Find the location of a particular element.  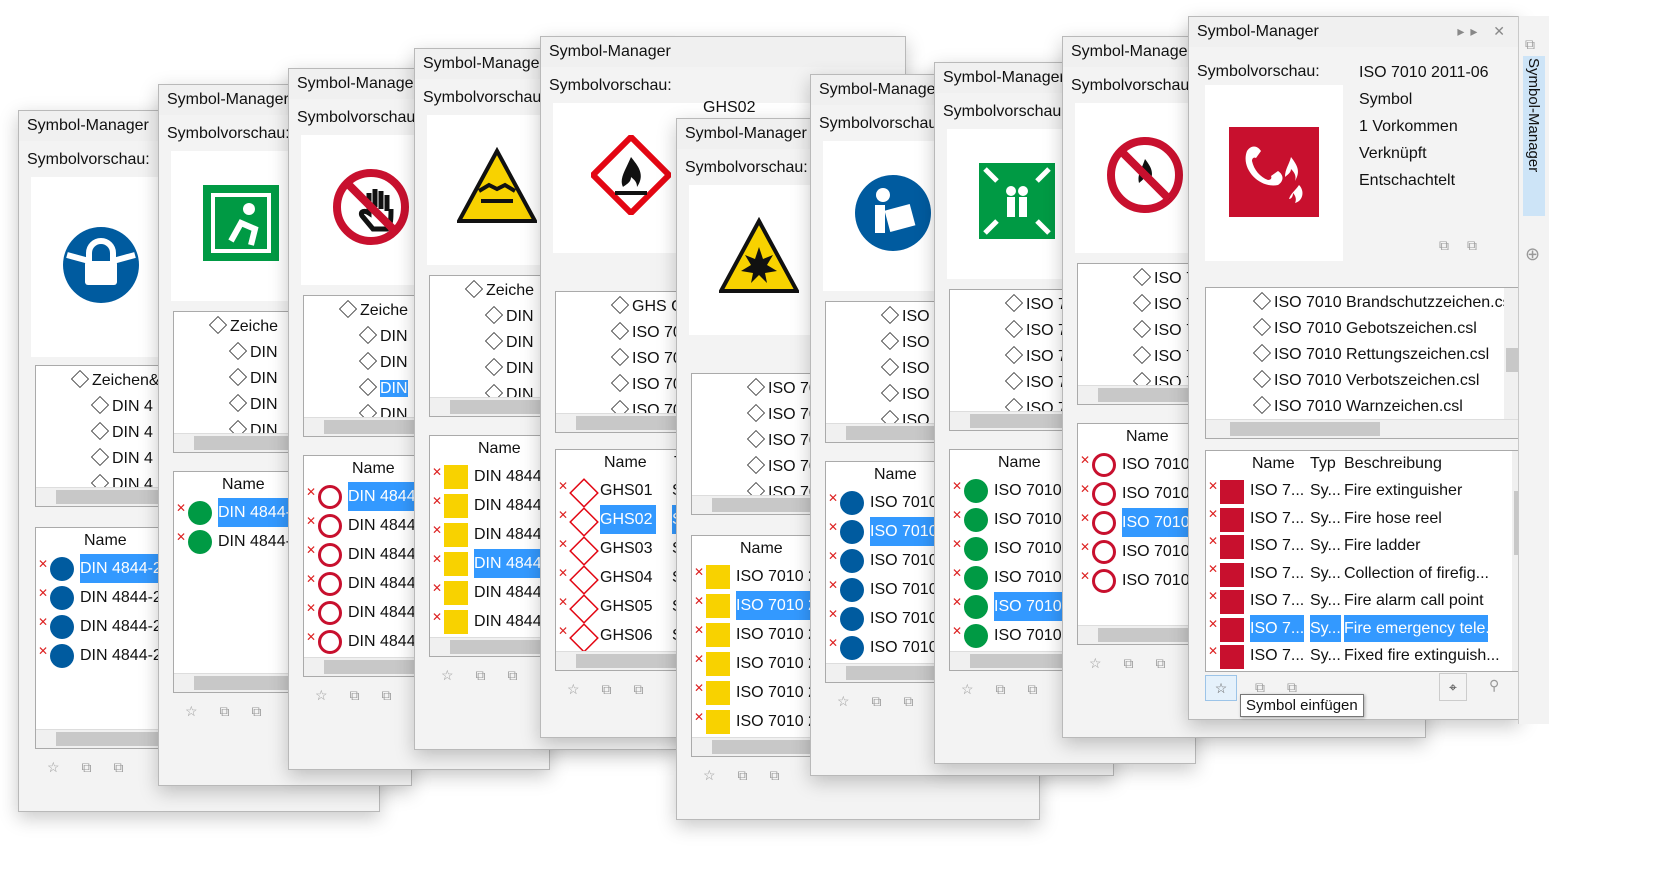

list-item: ✕ ISO 7... Sy... Fire ladder is located at coordinates (1358, 546).